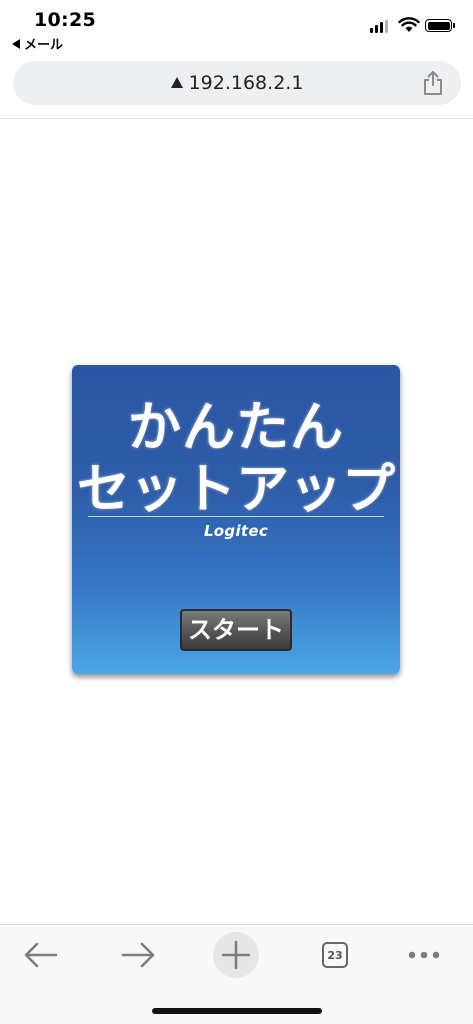  Describe the element at coordinates (236, 489) in the screenshot. I see `setup-title-line2: セットアップ` at that location.